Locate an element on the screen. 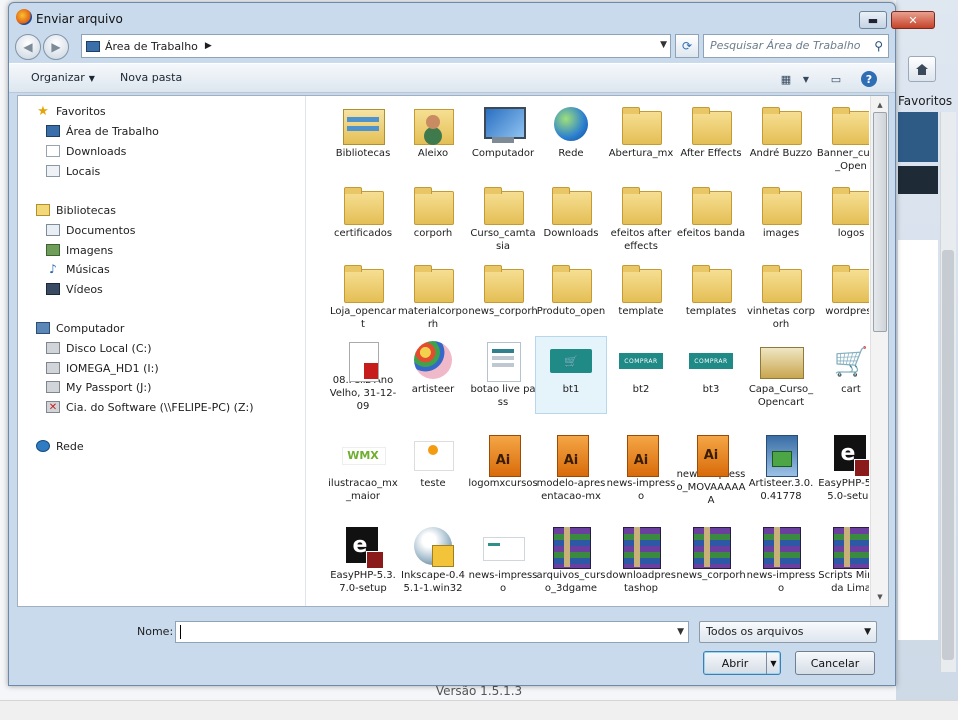 Image resolution: width=958 pixels, height=720 pixels. search-icon: ⚲ is located at coordinates (878, 46).